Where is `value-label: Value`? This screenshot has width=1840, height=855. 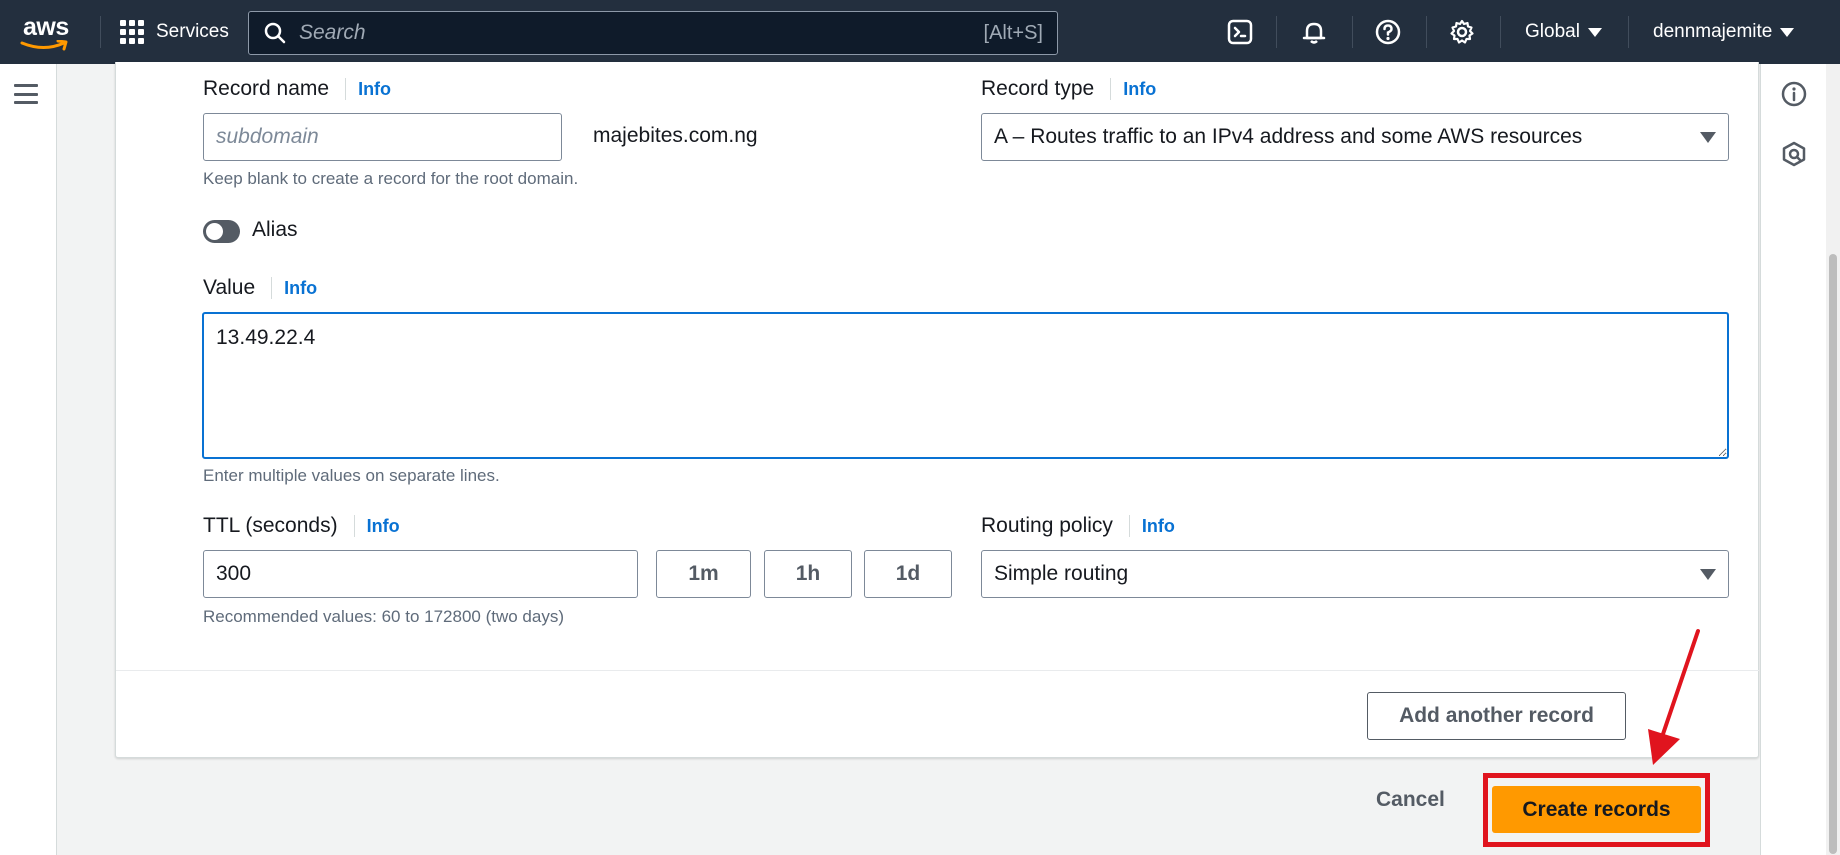
value-label: Value is located at coordinates (229, 287).